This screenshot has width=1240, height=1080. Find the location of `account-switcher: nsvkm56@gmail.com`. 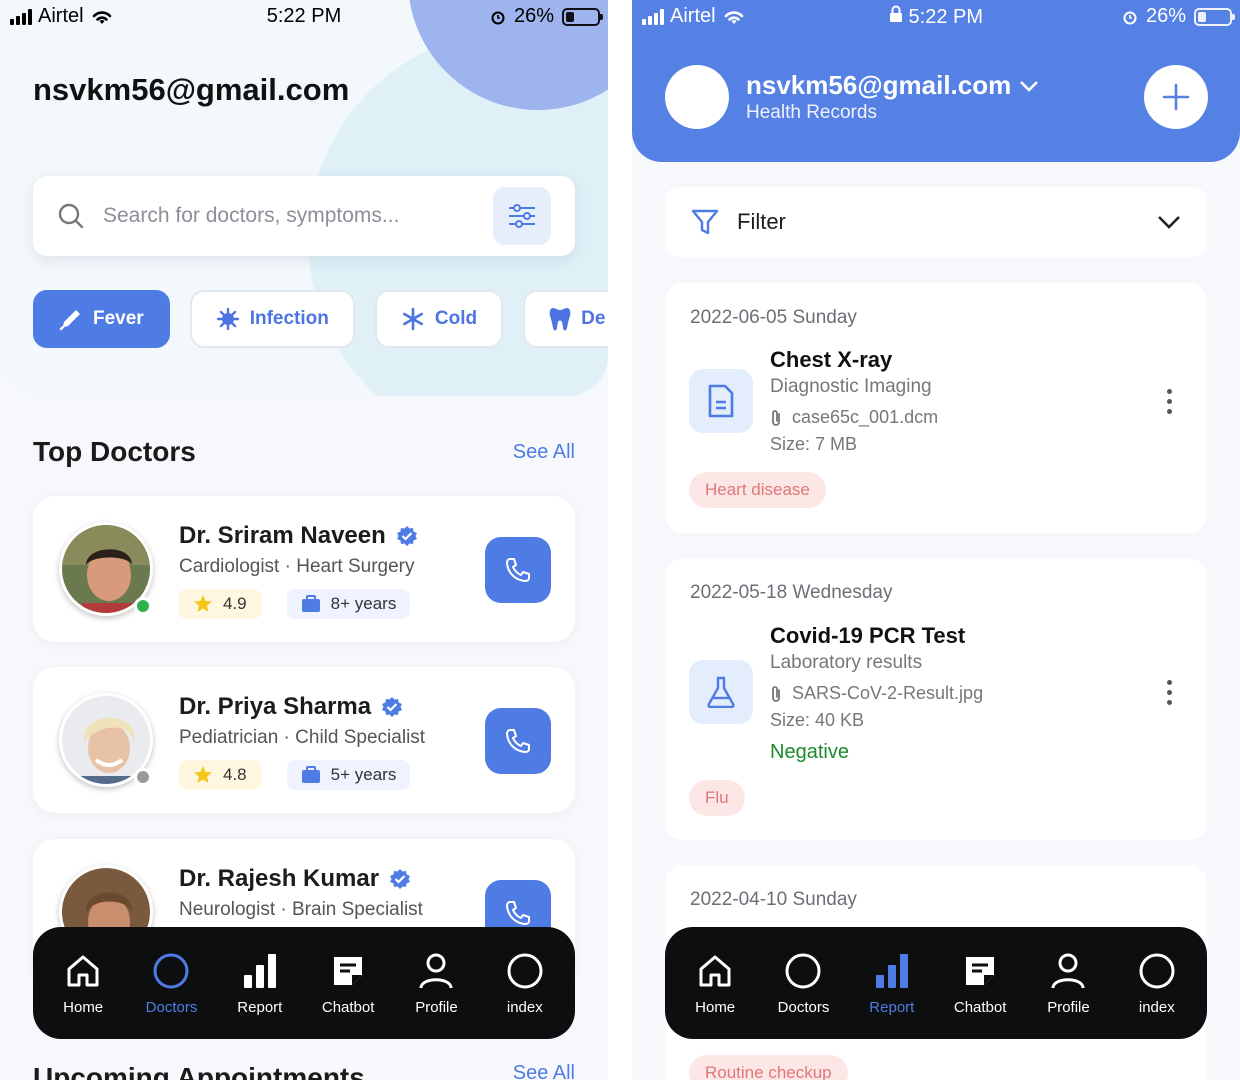

account-switcher: nsvkm56@gmail.com is located at coordinates (892, 85).